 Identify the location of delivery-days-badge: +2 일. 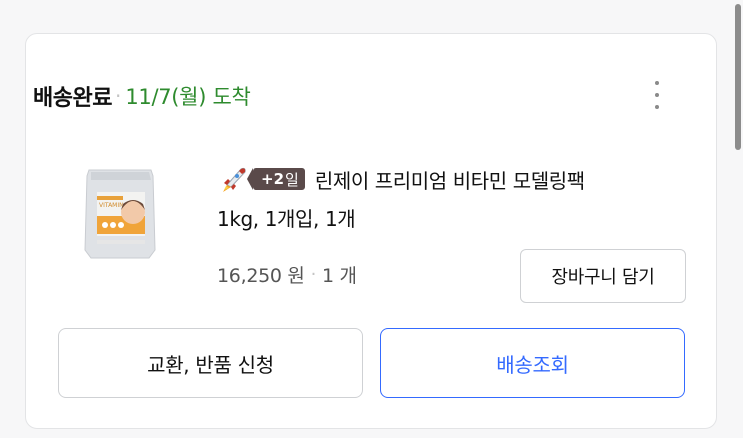
(276, 179).